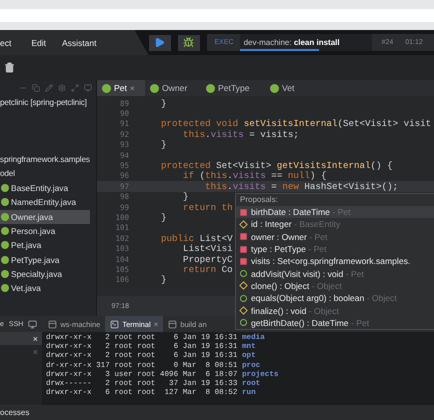 This screenshot has width=434, height=420. What do you see at coordinates (15, 412) in the screenshot?
I see `panel-title: ocesses` at bounding box center [15, 412].